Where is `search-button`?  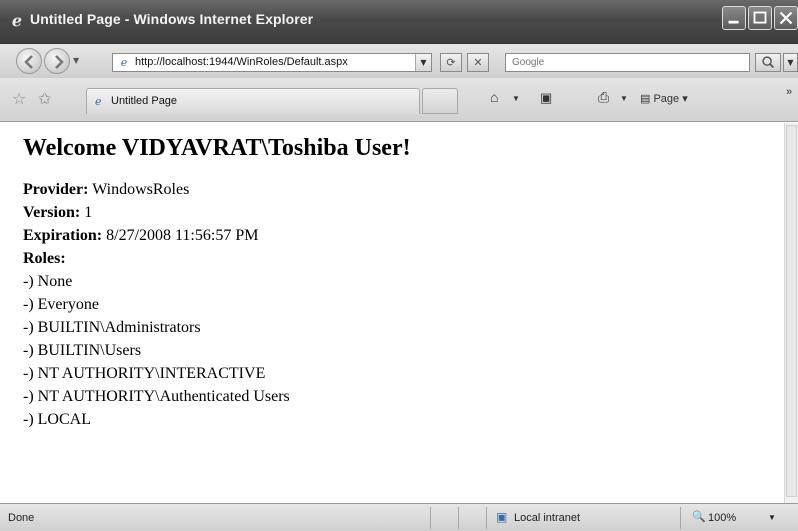
search-button is located at coordinates (768, 62).